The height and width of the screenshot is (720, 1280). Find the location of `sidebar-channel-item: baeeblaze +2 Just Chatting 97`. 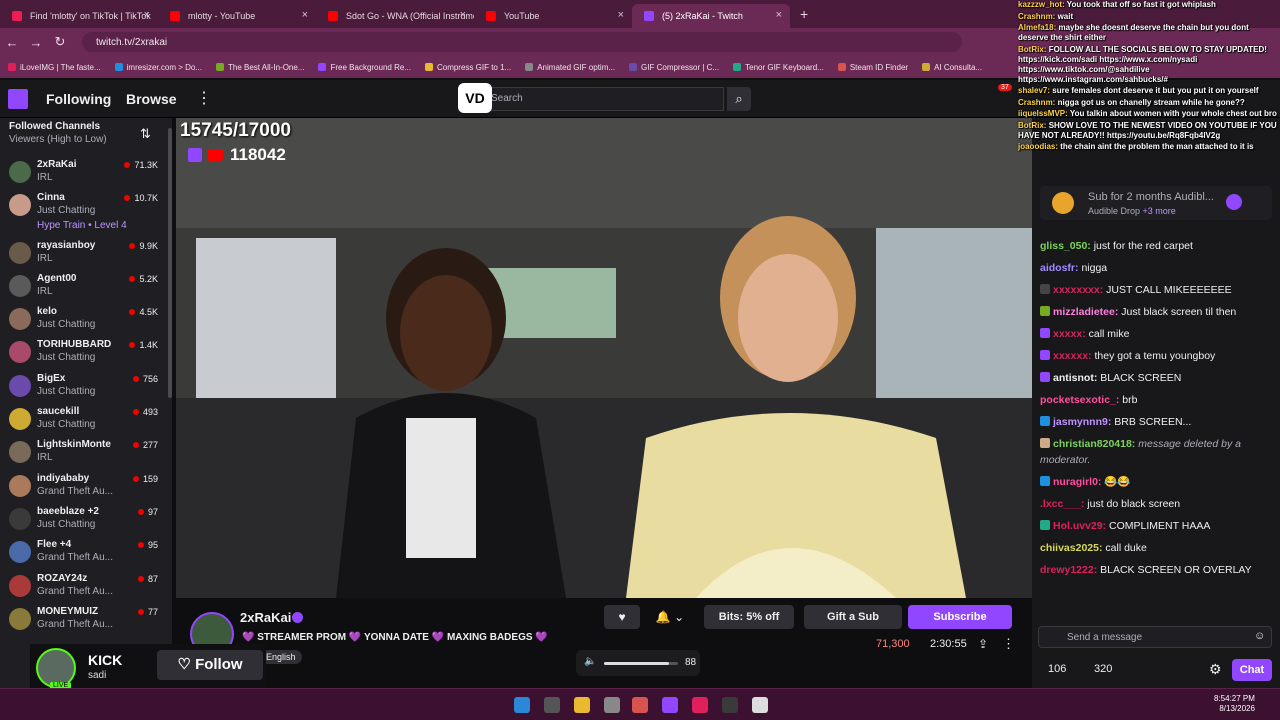

sidebar-channel-item: baeeblaze +2 Just Chatting 97 is located at coordinates (86, 519).